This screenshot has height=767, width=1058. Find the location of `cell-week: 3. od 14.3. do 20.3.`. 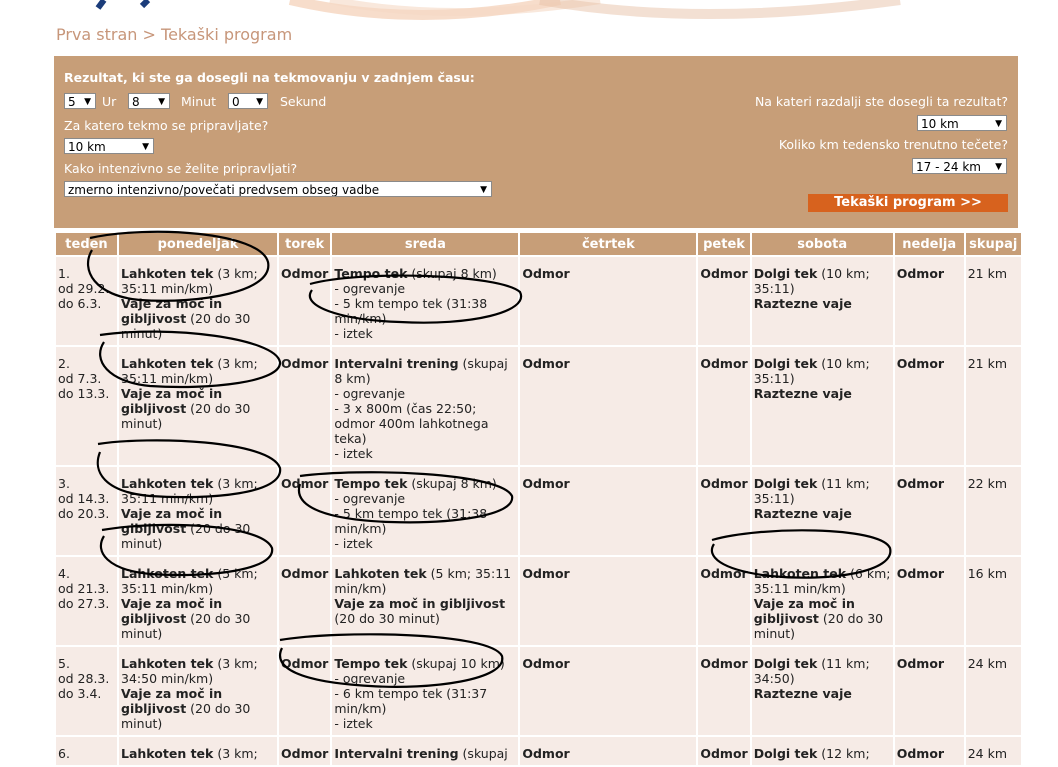

cell-week: 3. od 14.3. do 20.3. is located at coordinates (86, 511).